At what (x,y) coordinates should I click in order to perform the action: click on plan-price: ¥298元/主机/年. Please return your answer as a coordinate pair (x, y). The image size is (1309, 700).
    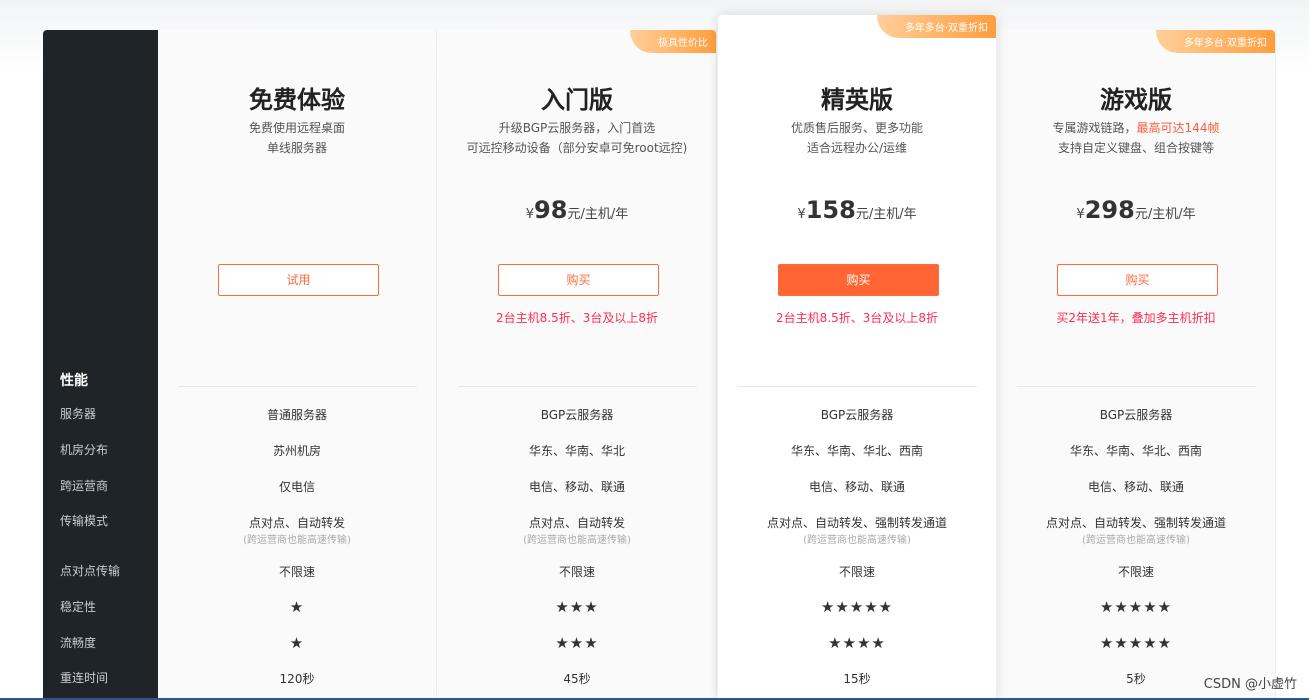
    Looking at the image, I should click on (1136, 210).